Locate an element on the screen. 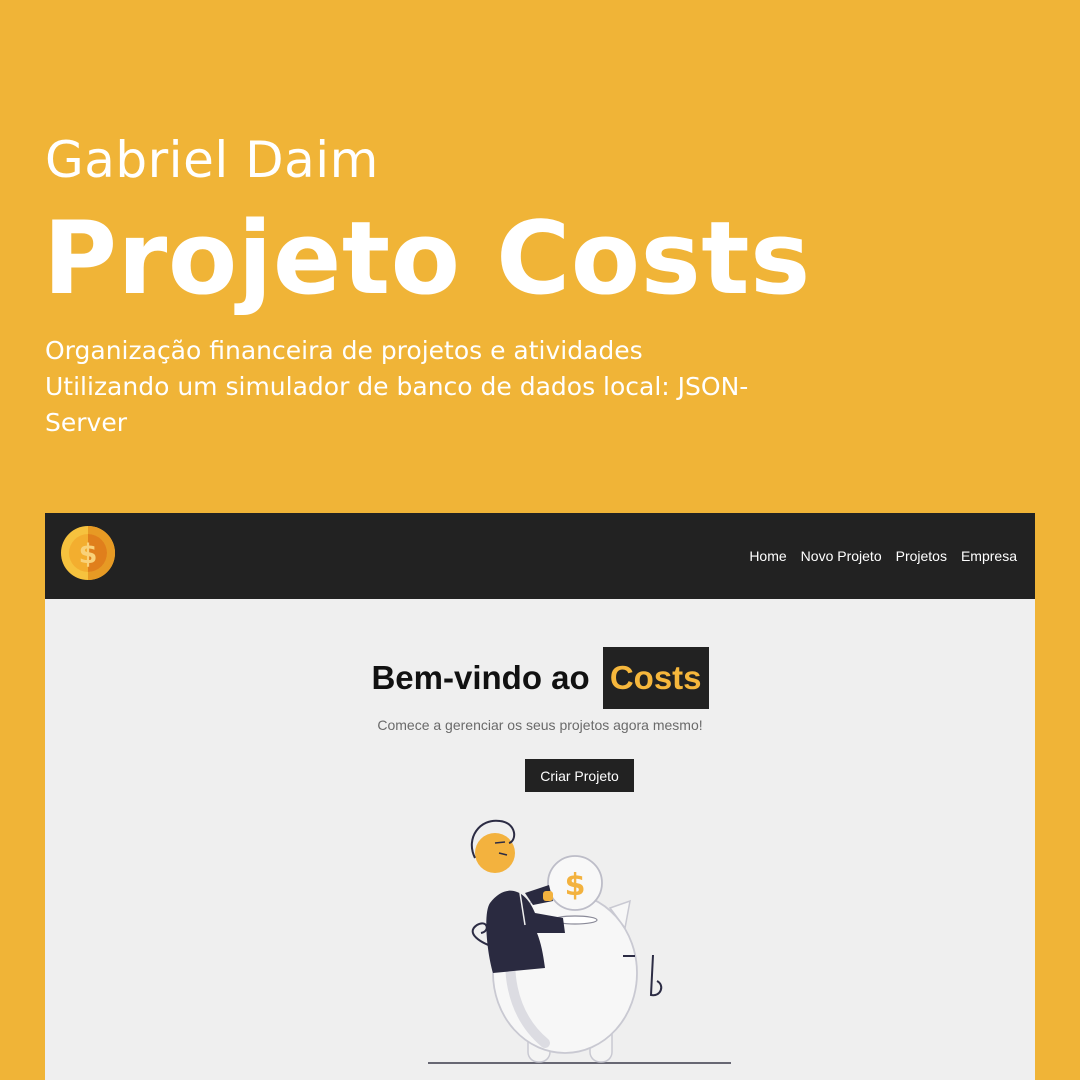 The image size is (1080, 1080). piggy-bank-savings-icon: $ is located at coordinates (579, 941).